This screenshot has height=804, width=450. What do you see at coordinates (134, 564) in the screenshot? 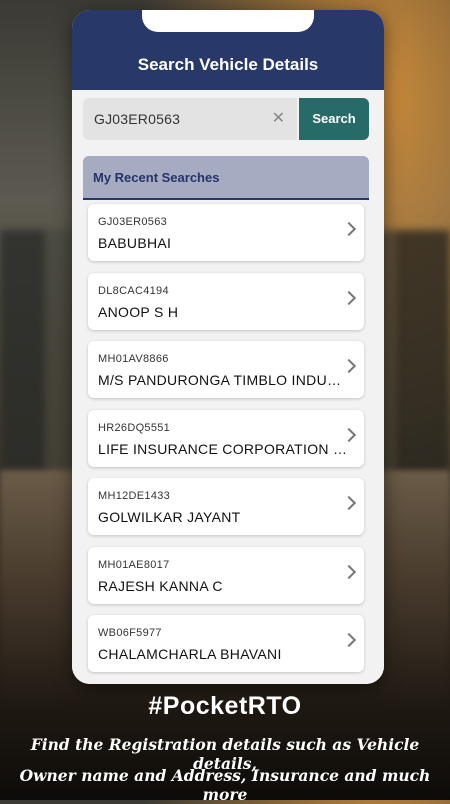
I see `registration-number: MH01AE8017` at bounding box center [134, 564].